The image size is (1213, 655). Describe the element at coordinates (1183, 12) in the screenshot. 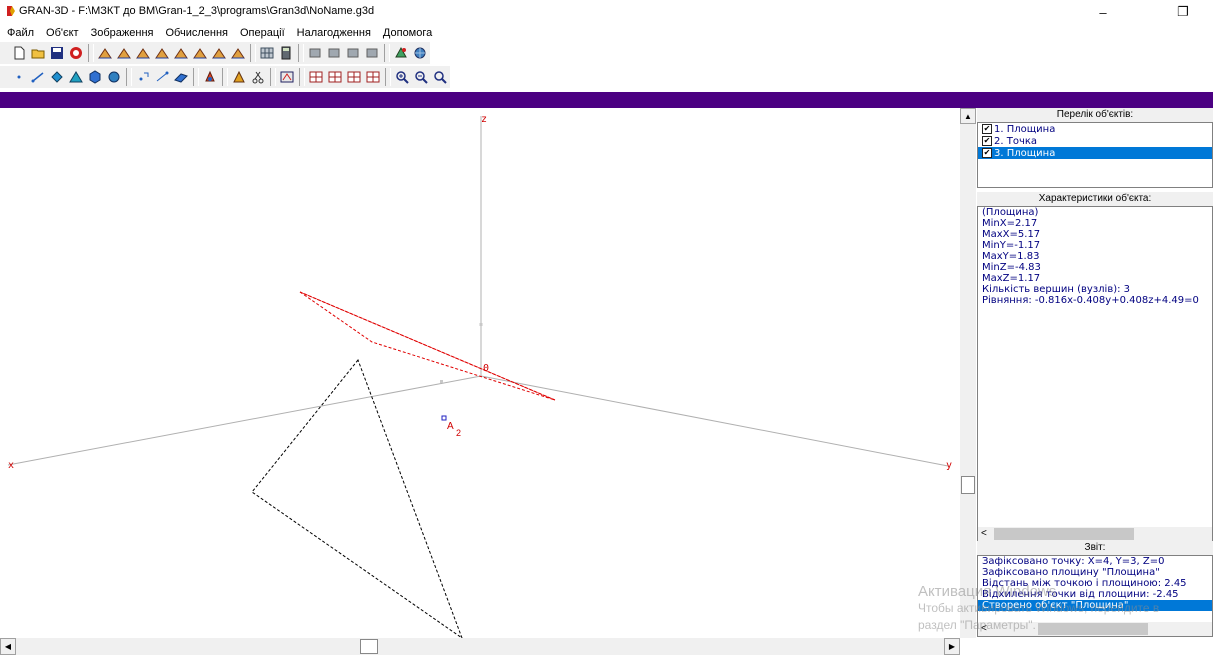

I see `restore-button: ❐` at that location.